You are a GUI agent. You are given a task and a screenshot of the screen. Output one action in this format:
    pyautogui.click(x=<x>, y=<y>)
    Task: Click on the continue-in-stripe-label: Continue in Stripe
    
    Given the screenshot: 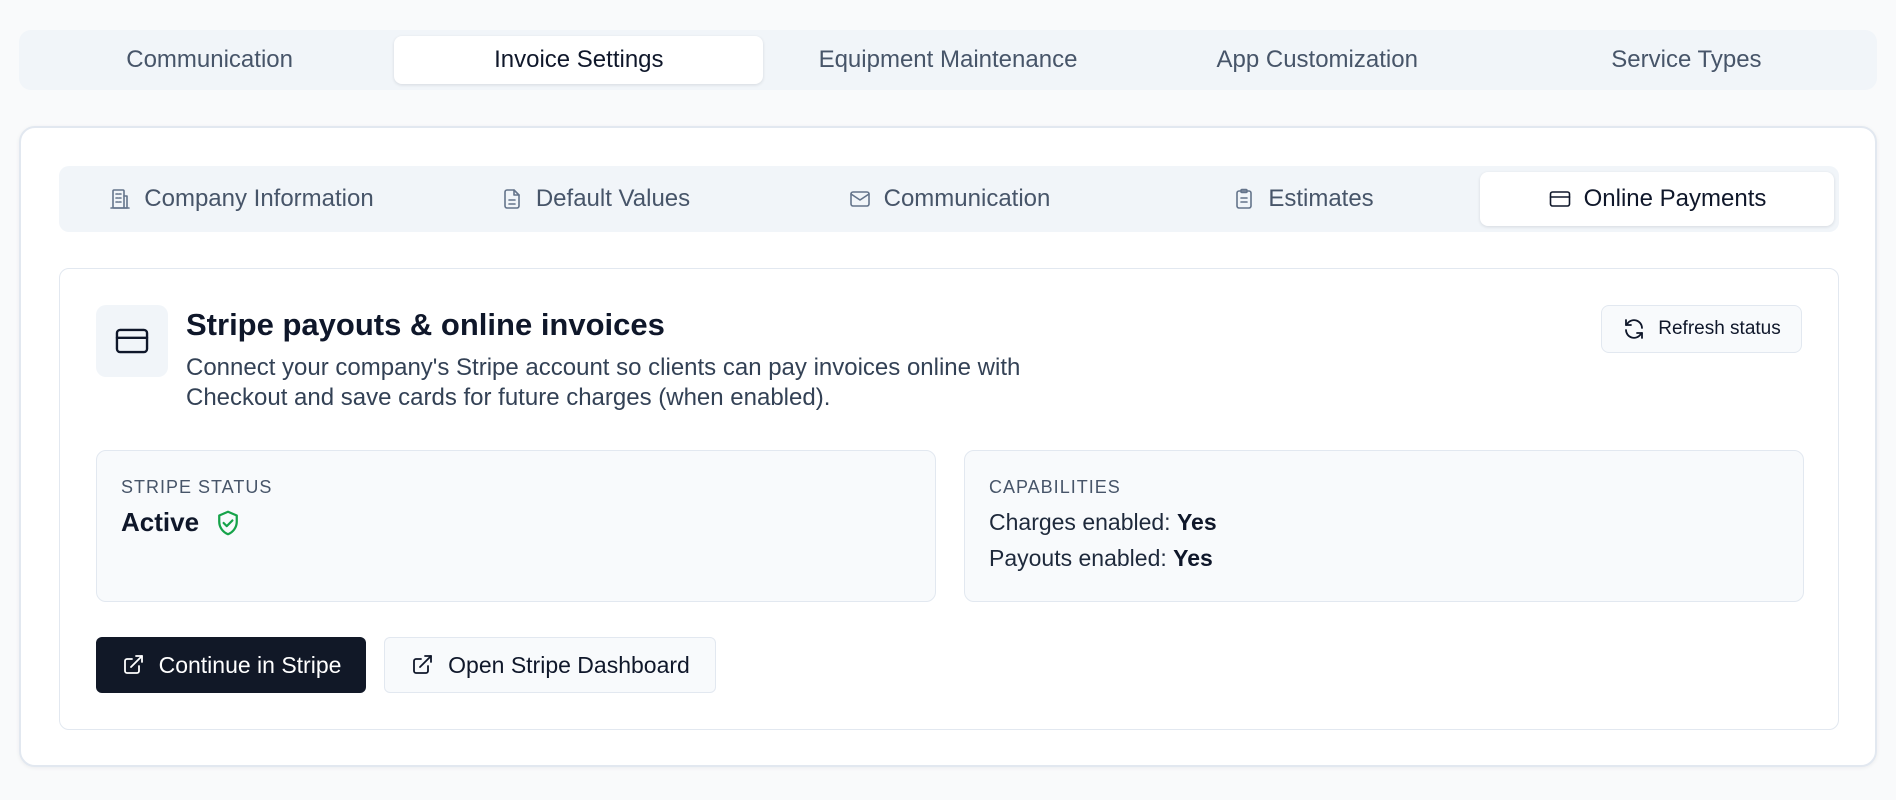 What is the action you would take?
    pyautogui.click(x=250, y=664)
    